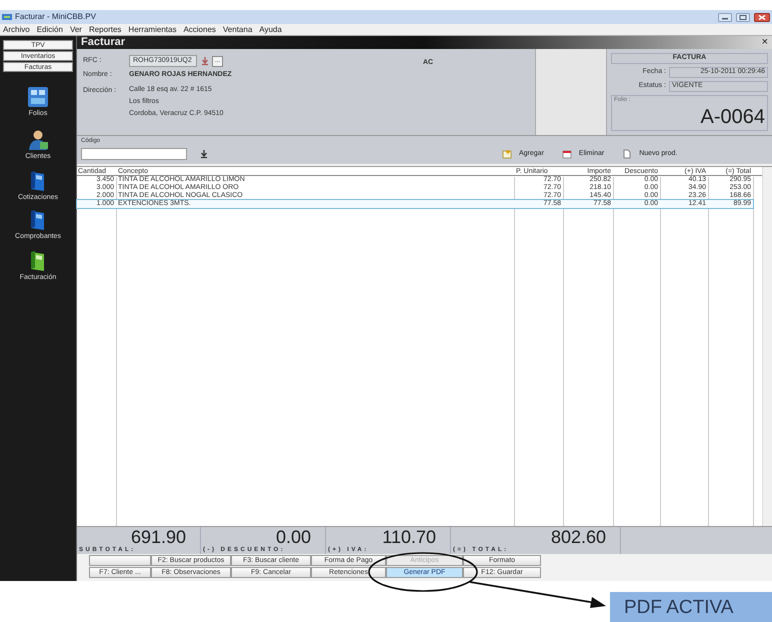 The image size is (772, 622). Describe the element at coordinates (765, 42) in the screenshot. I see `close-button: ×` at that location.